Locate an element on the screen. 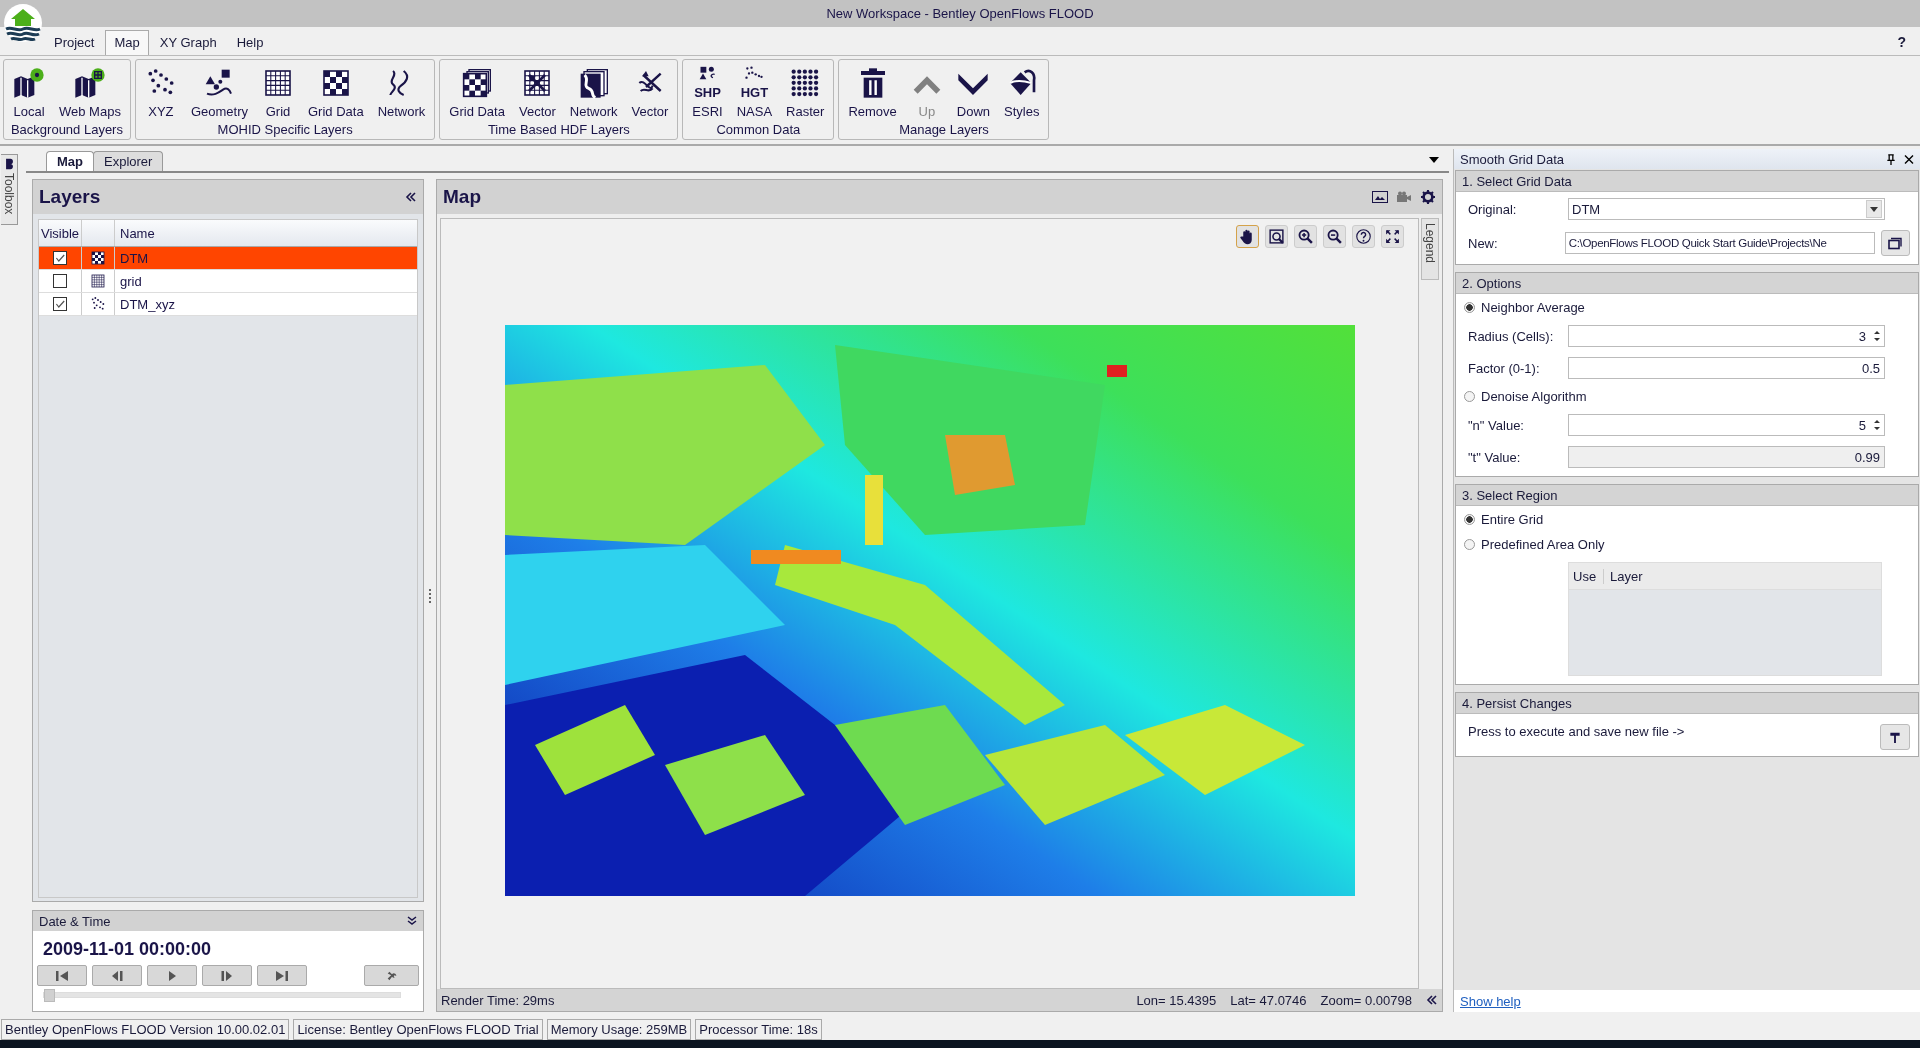  zoom-readout: Zoom= 0.00798 is located at coordinates (1366, 1000).